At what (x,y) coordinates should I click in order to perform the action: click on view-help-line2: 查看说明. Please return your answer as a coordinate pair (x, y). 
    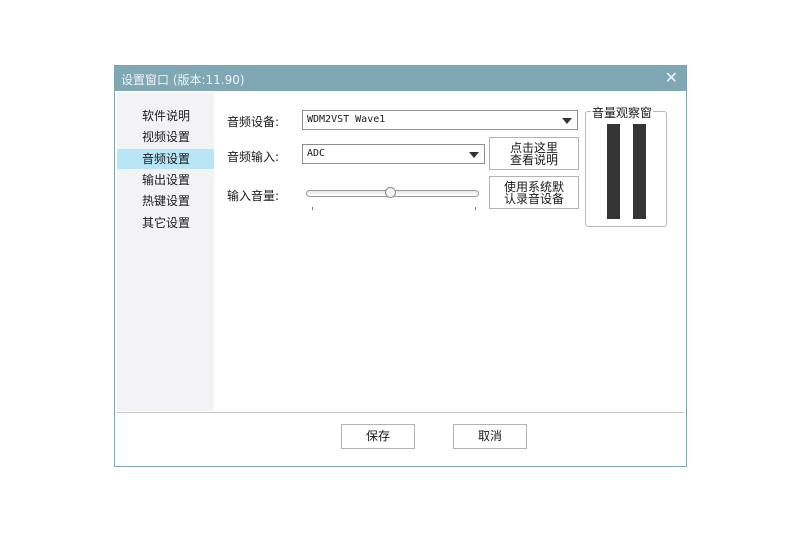
    Looking at the image, I should click on (533, 160).